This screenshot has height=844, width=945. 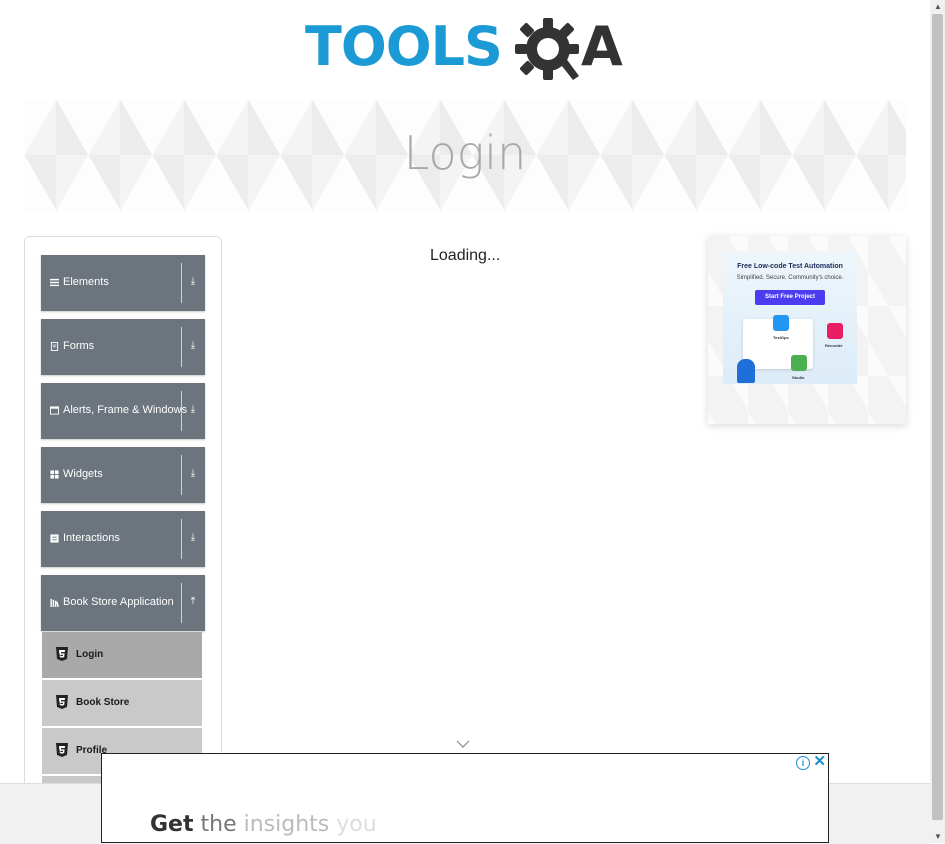 I want to click on page-banner: Login, so click(x=465, y=156).